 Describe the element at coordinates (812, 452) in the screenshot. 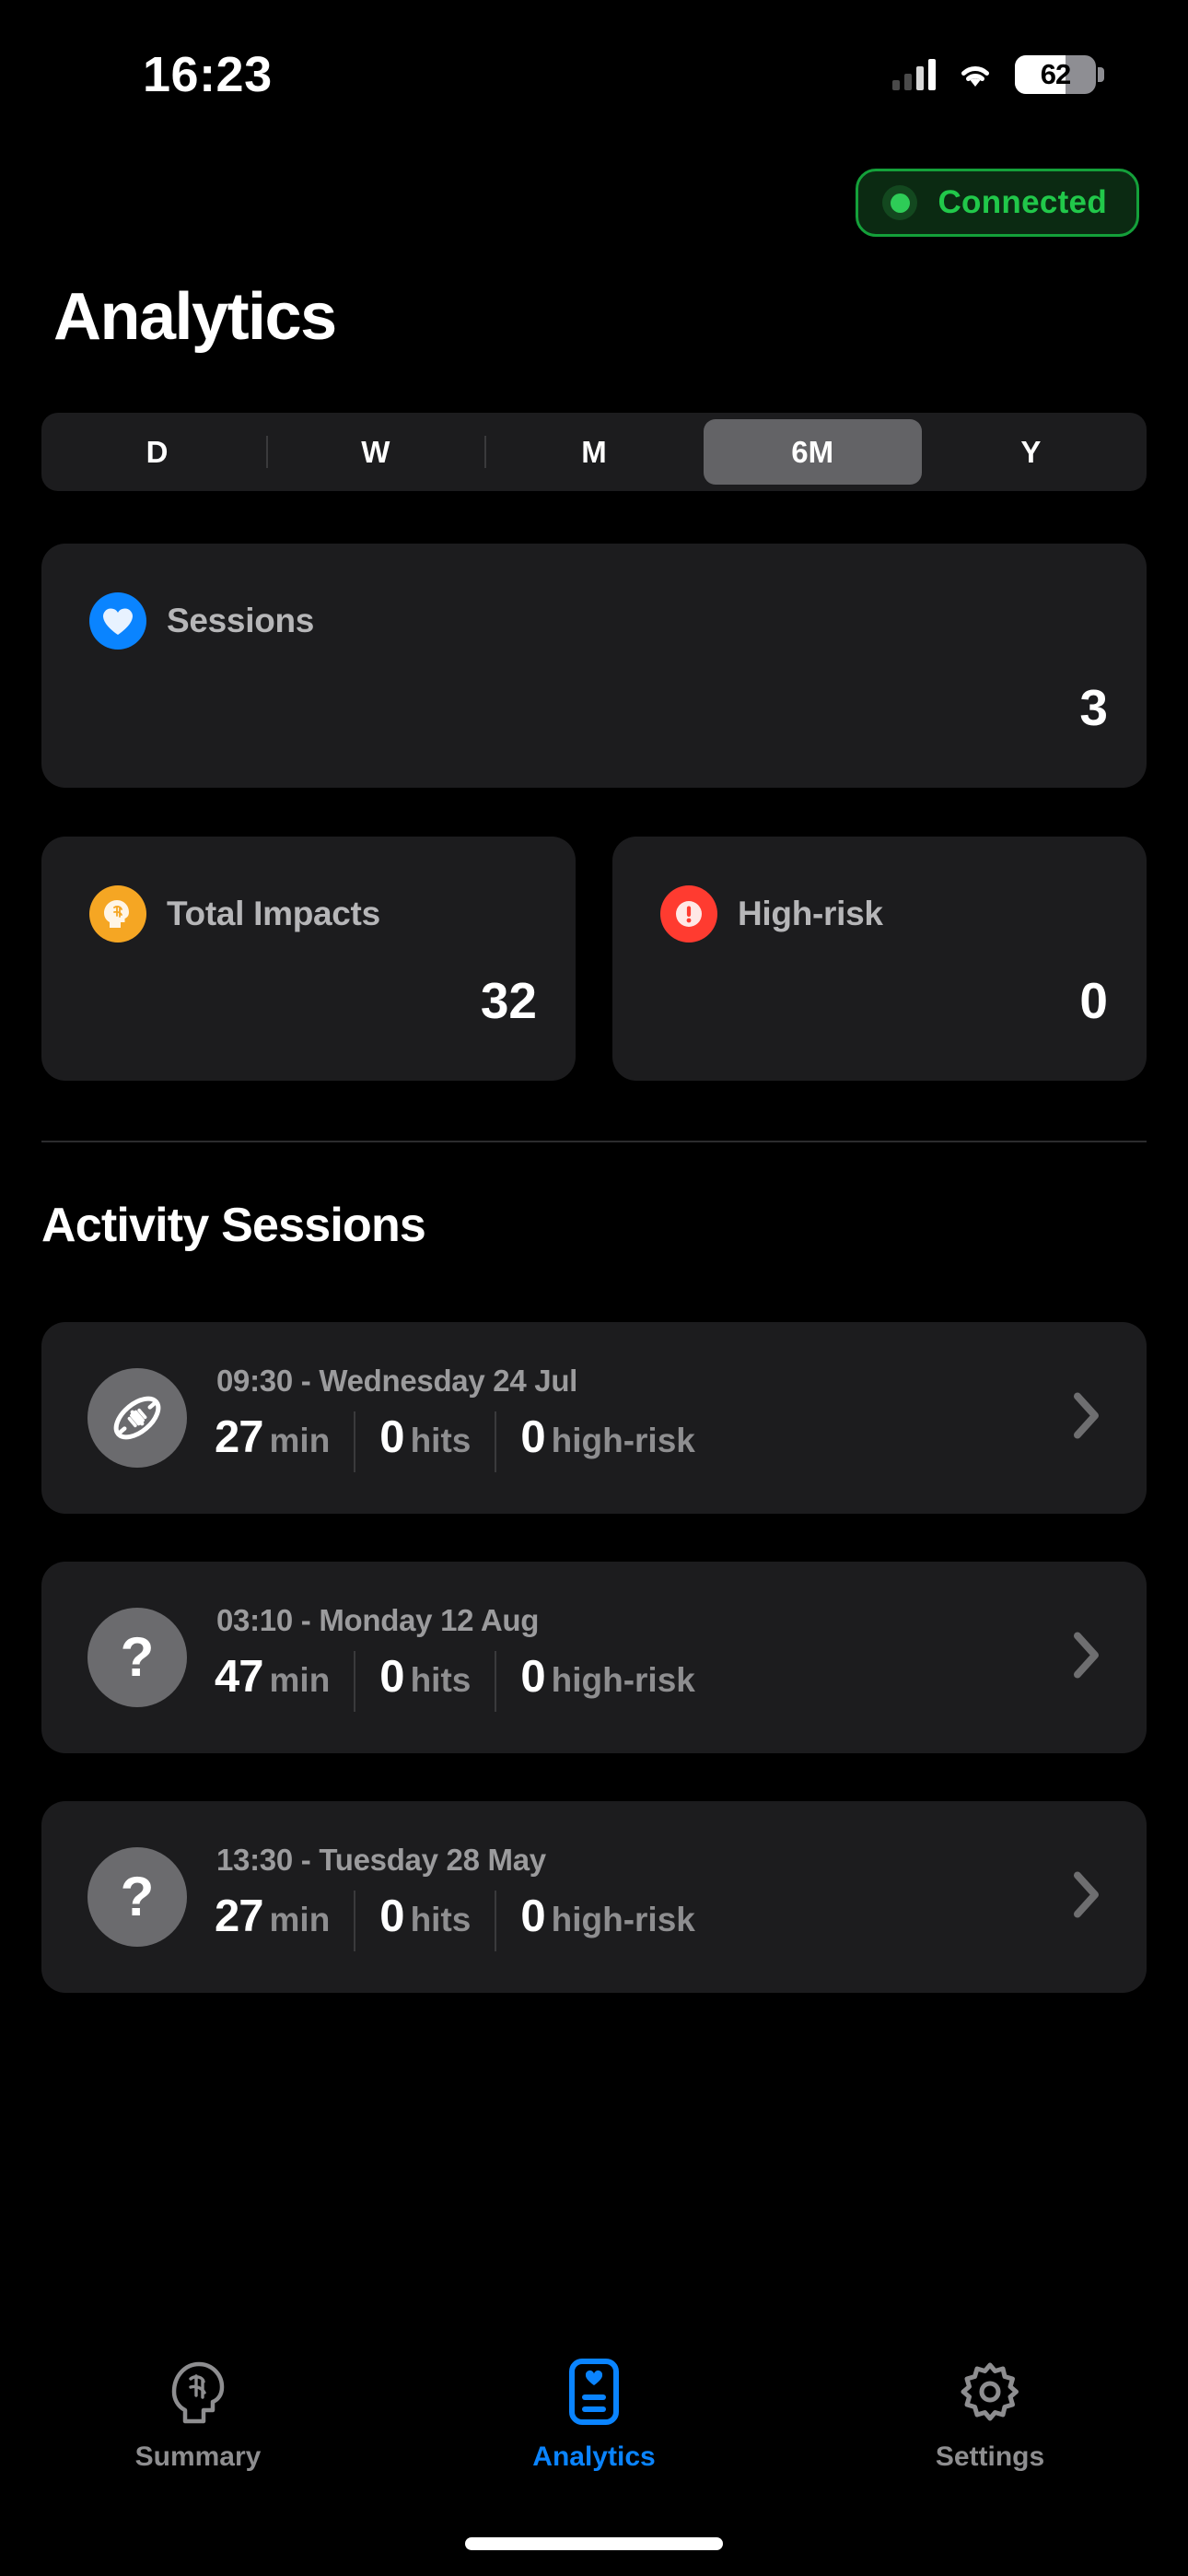

I see `range-option-6m: 6M` at that location.